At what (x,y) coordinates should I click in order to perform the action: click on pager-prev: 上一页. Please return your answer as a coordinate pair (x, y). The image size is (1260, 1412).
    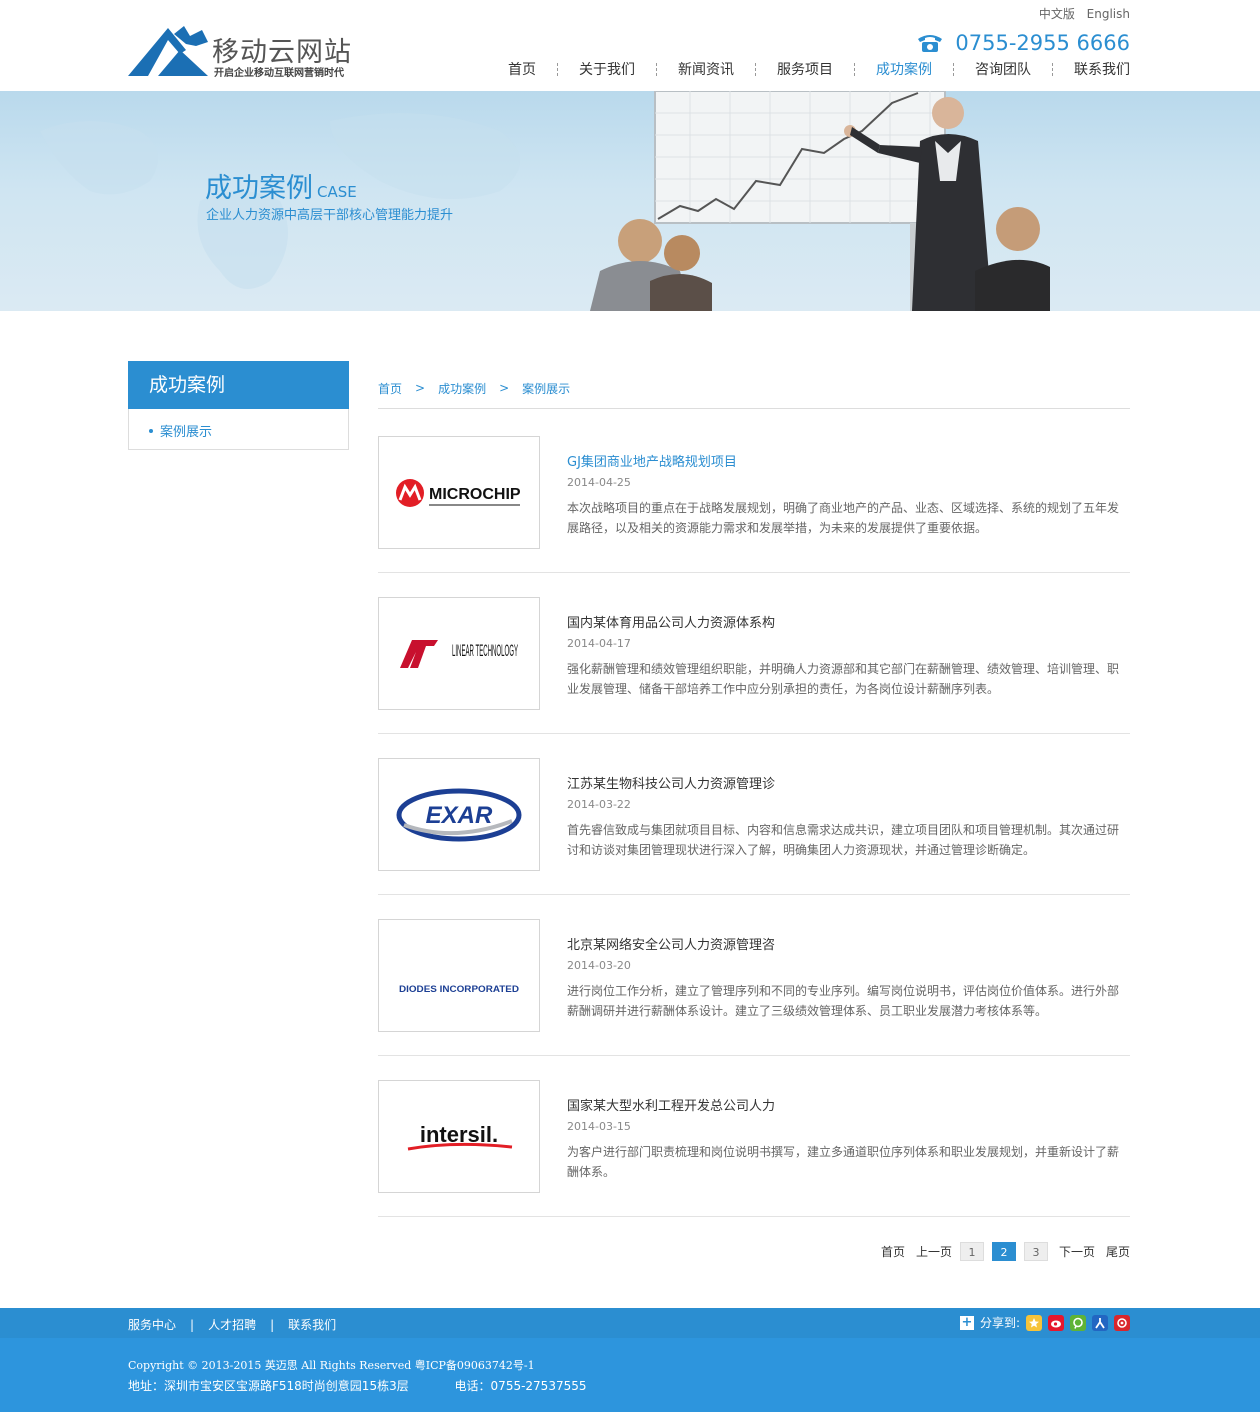
    Looking at the image, I should click on (934, 1251).